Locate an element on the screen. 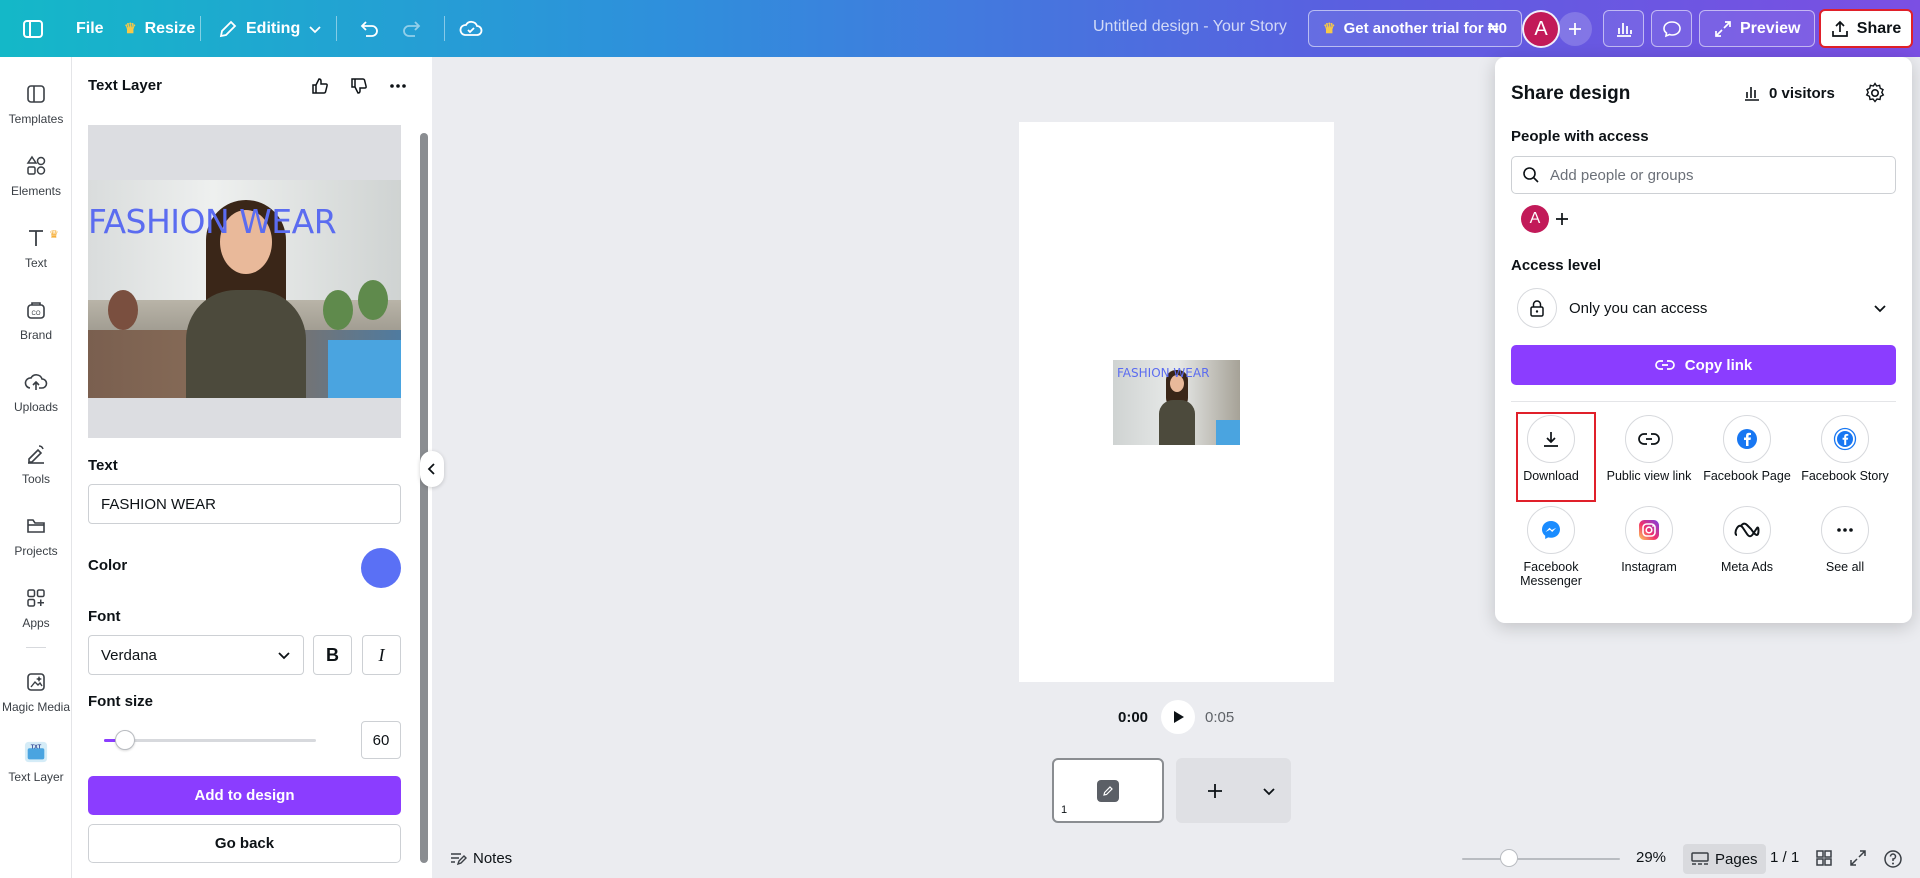 The image size is (1920, 878). add-person-plus-icon is located at coordinates (1562, 219).